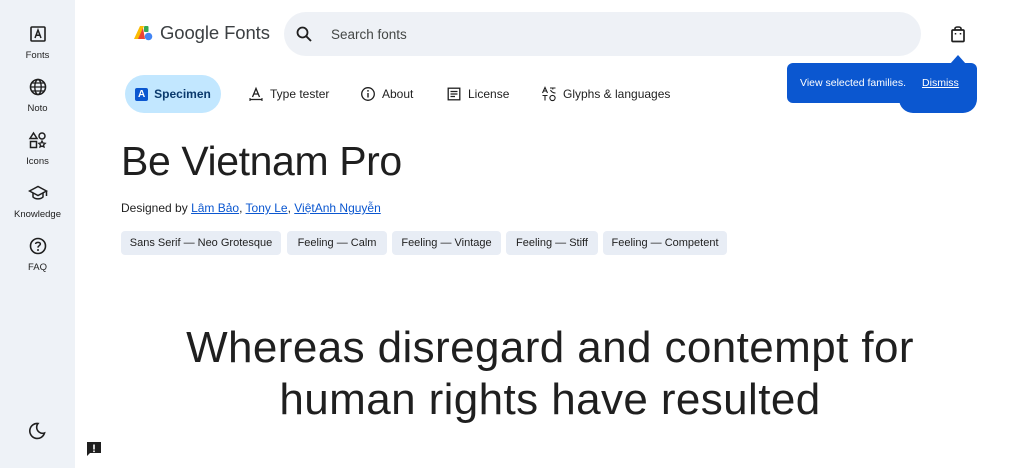 This screenshot has width=1024, height=468. What do you see at coordinates (142, 94) in the screenshot?
I see `font-a-icon: A` at bounding box center [142, 94].